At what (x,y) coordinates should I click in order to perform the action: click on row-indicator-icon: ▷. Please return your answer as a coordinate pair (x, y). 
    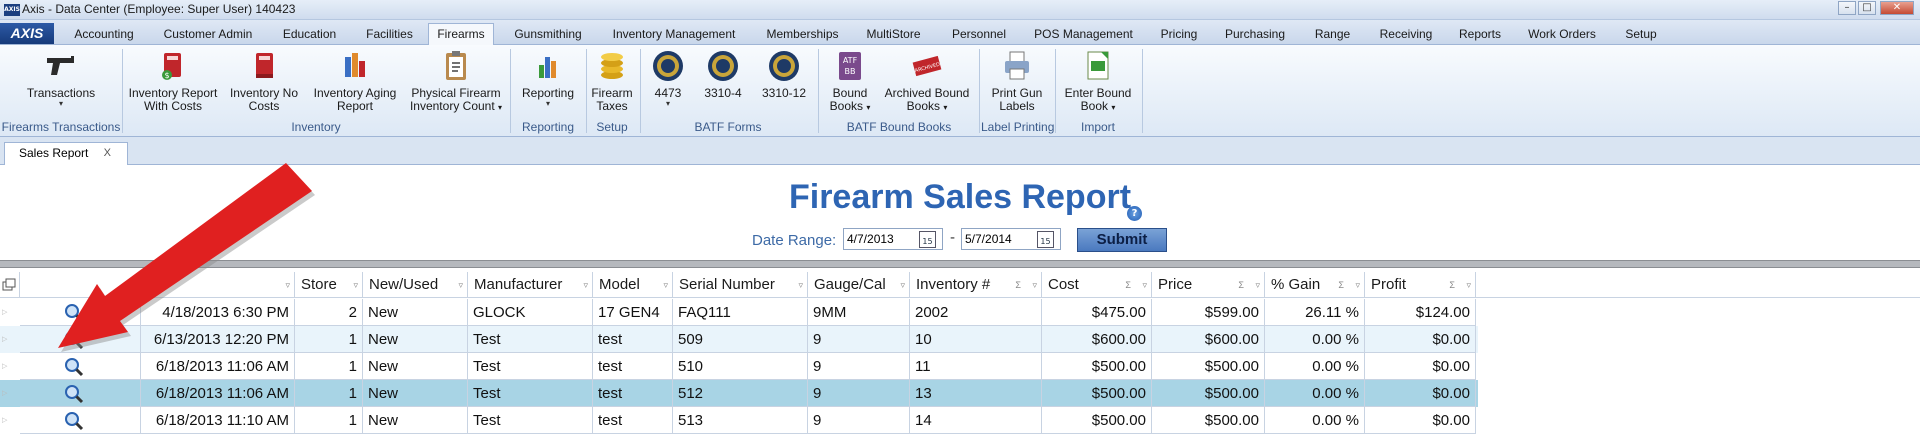
    Looking at the image, I should click on (5, 420).